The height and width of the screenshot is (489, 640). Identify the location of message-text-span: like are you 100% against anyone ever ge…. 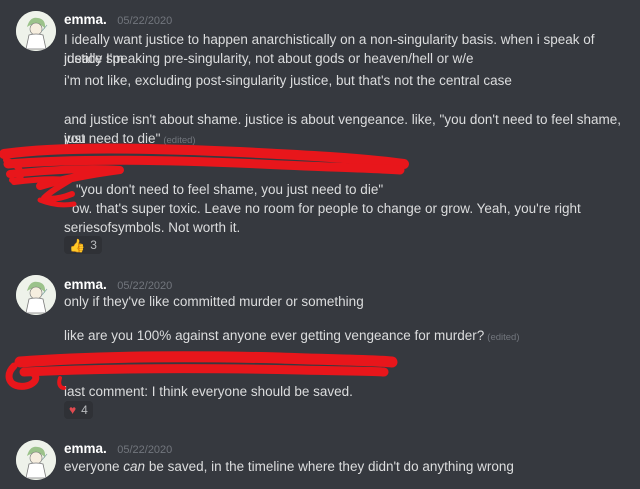
(274, 335).